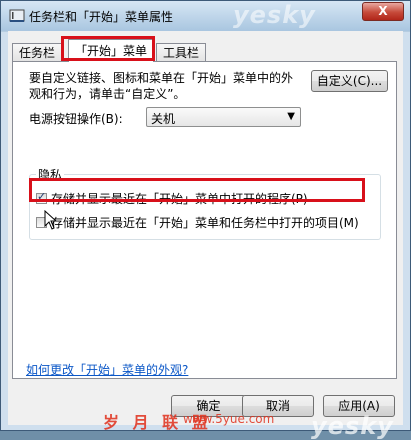  Describe the element at coordinates (17, 15) in the screenshot. I see `taskbar-properties-icon` at that location.